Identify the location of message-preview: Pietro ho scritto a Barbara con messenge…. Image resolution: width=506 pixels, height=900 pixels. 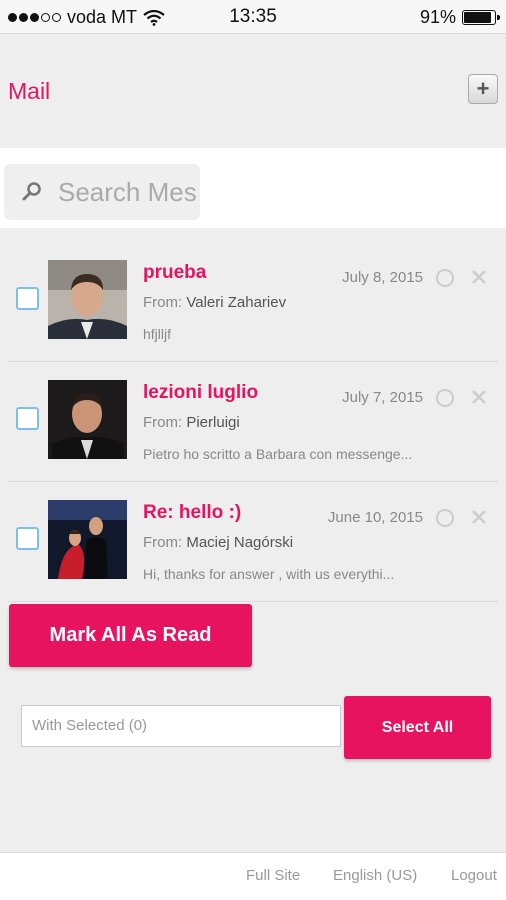
(278, 454).